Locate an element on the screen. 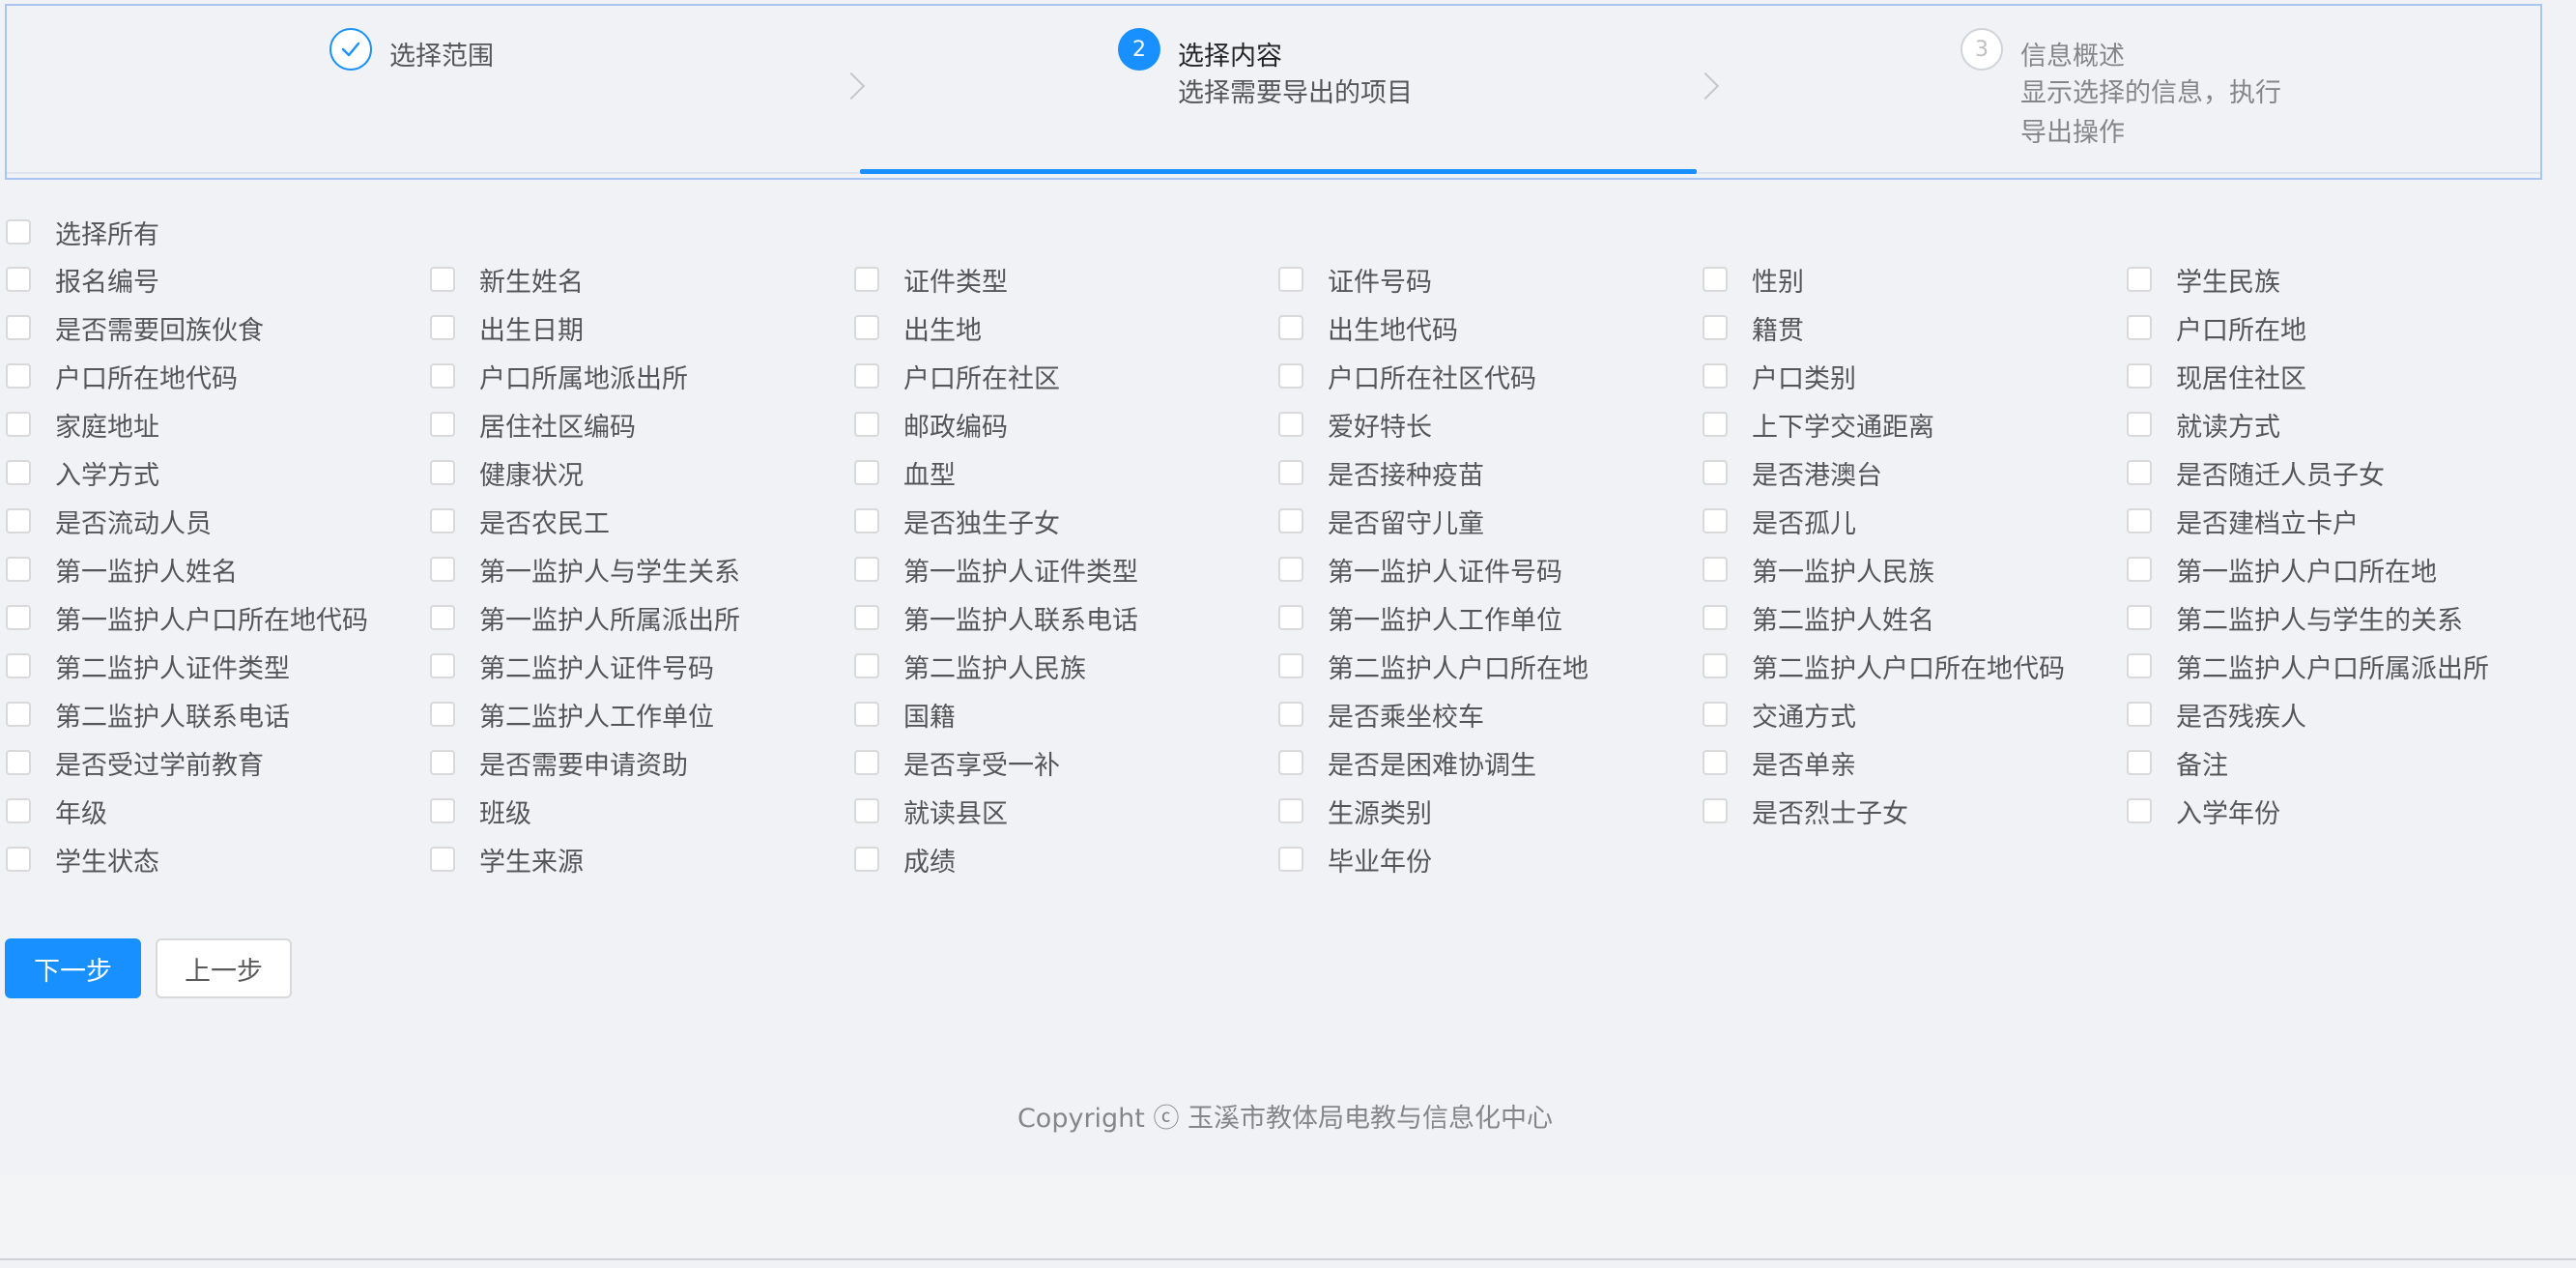  step-1-title: 选择范围 is located at coordinates (442, 53).